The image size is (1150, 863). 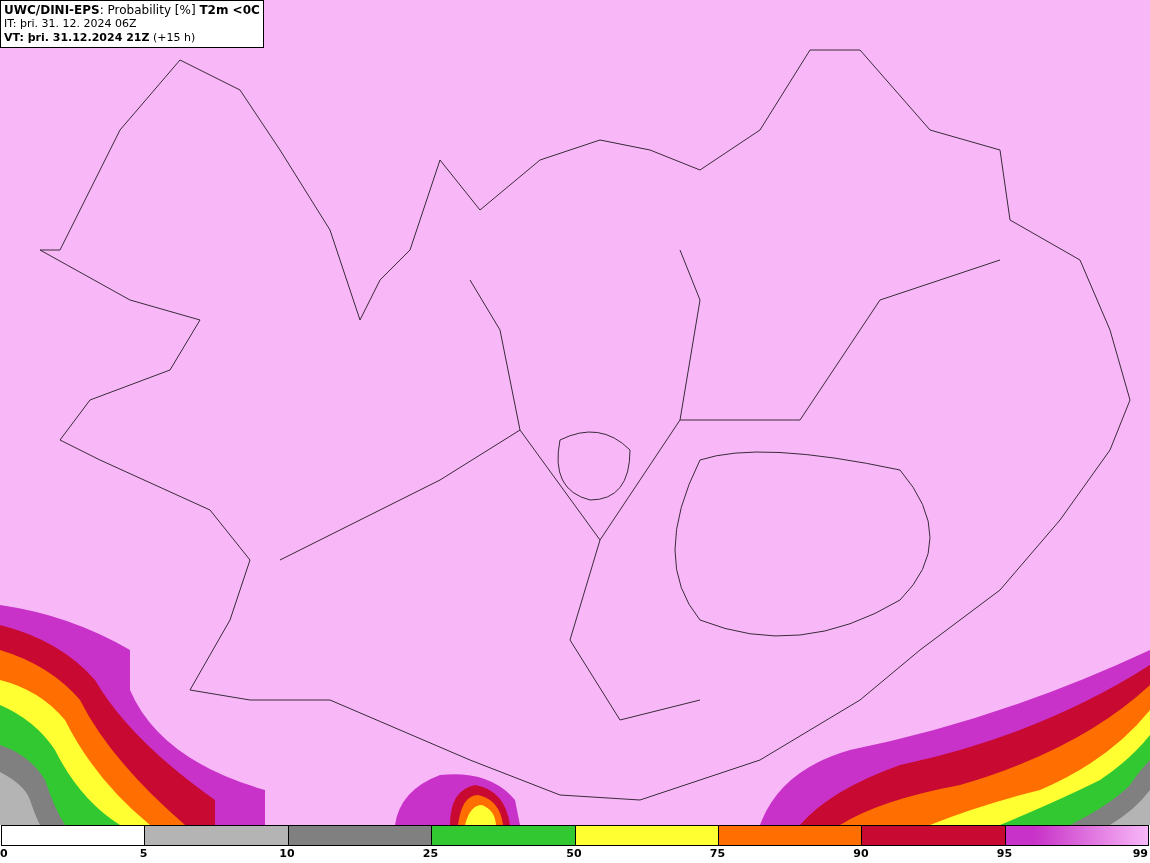 What do you see at coordinates (574, 853) in the screenshot?
I see `legend-tick-label: 50` at bounding box center [574, 853].